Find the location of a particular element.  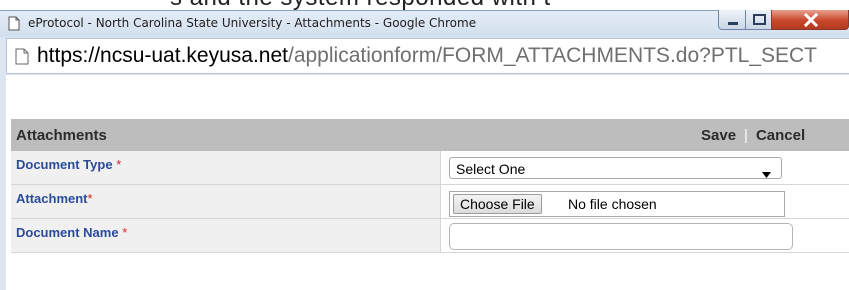

section-title: Attachments is located at coordinates (61, 135).